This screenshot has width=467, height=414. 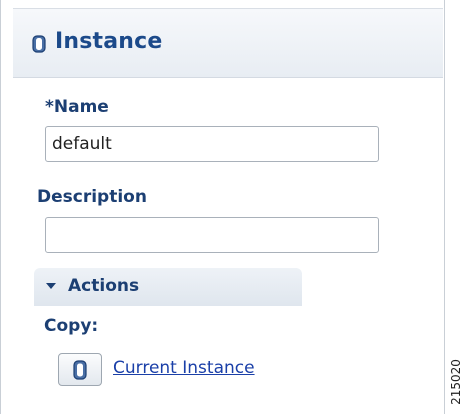 What do you see at coordinates (184, 368) in the screenshot?
I see `current-instance-link: Current Instance` at bounding box center [184, 368].